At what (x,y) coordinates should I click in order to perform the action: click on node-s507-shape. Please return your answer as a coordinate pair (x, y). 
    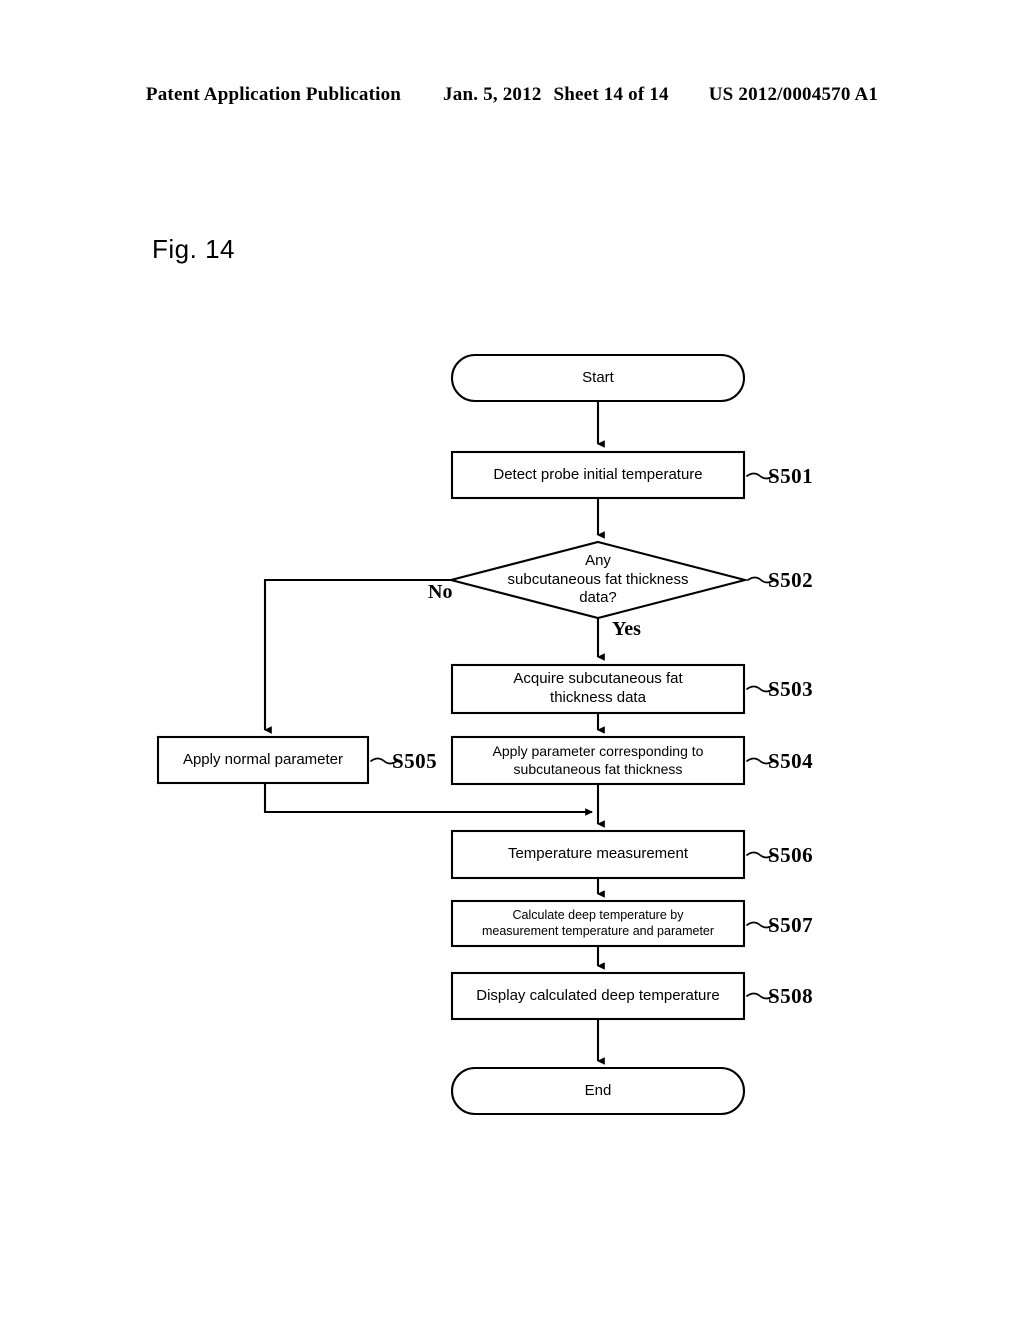
    Looking at the image, I should click on (598, 923).